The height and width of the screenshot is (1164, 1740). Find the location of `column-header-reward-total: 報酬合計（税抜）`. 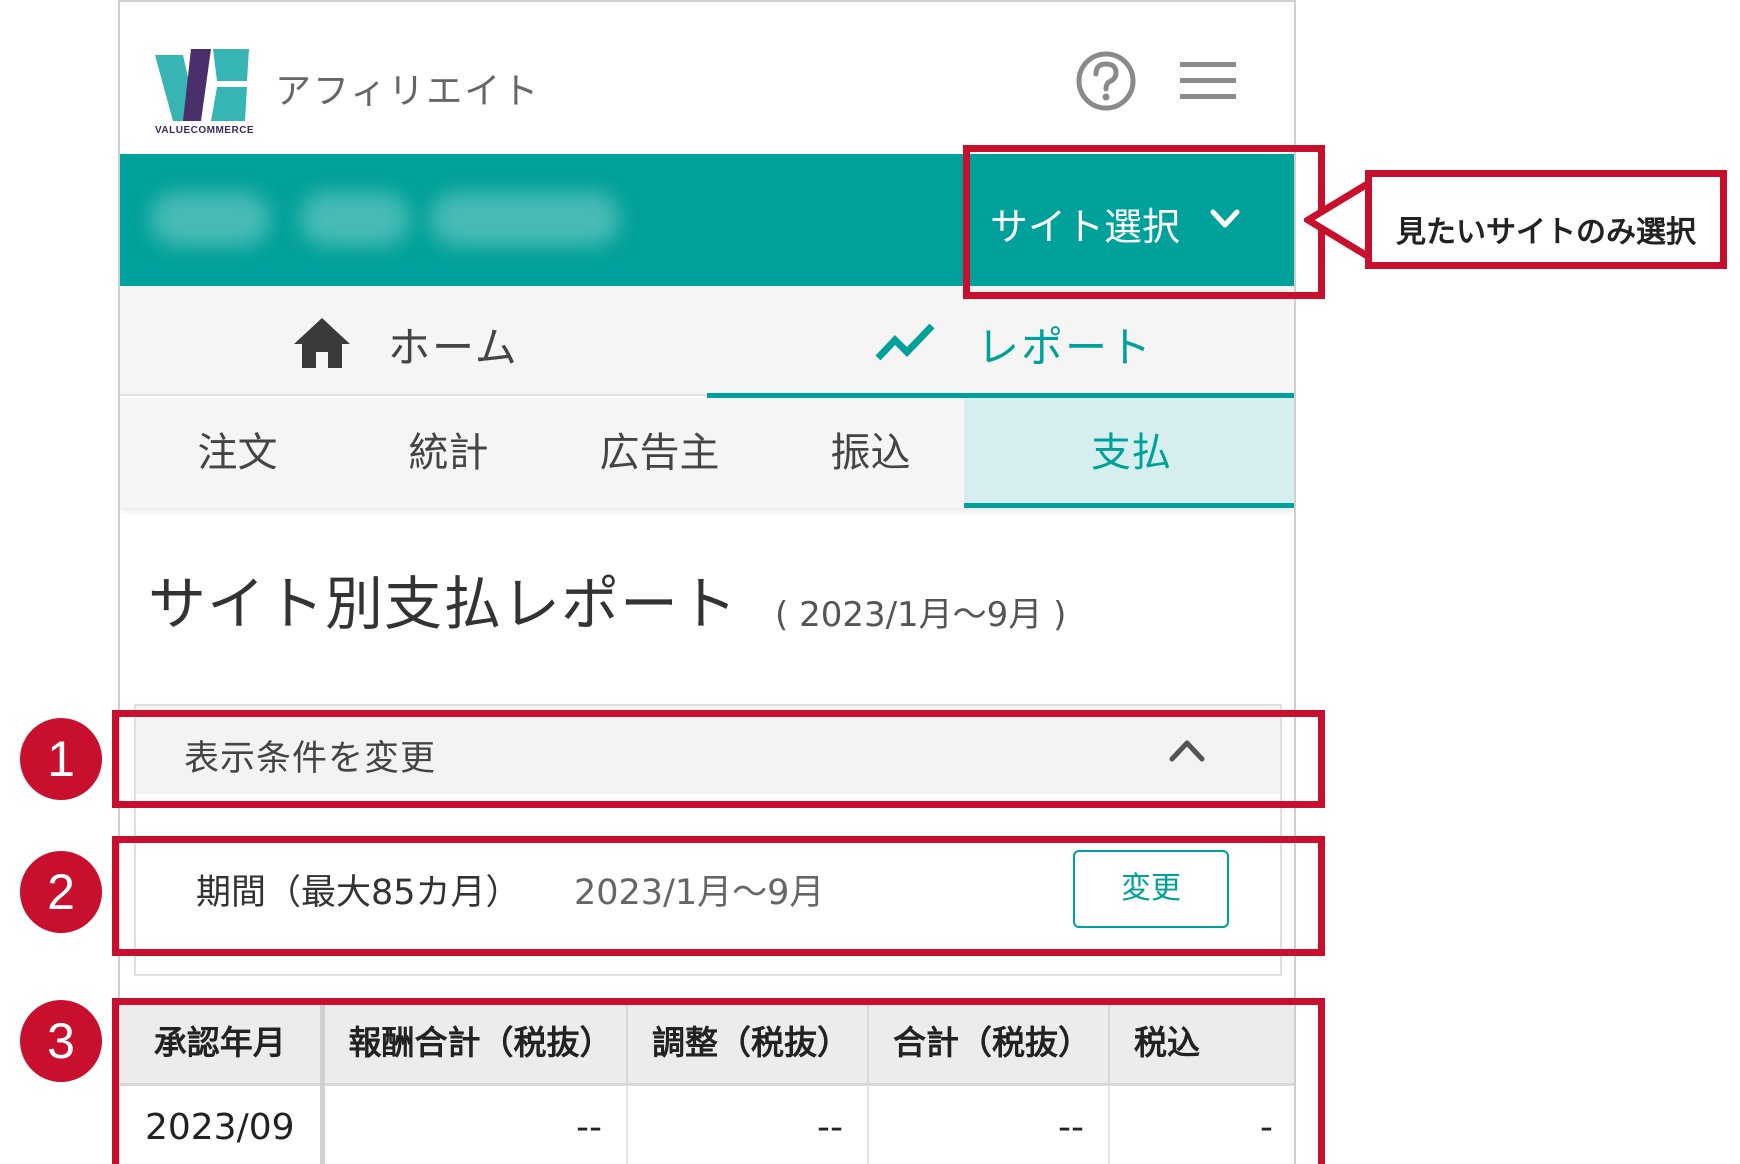

column-header-reward-total: 報酬合計（税抜） is located at coordinates (475, 1042).